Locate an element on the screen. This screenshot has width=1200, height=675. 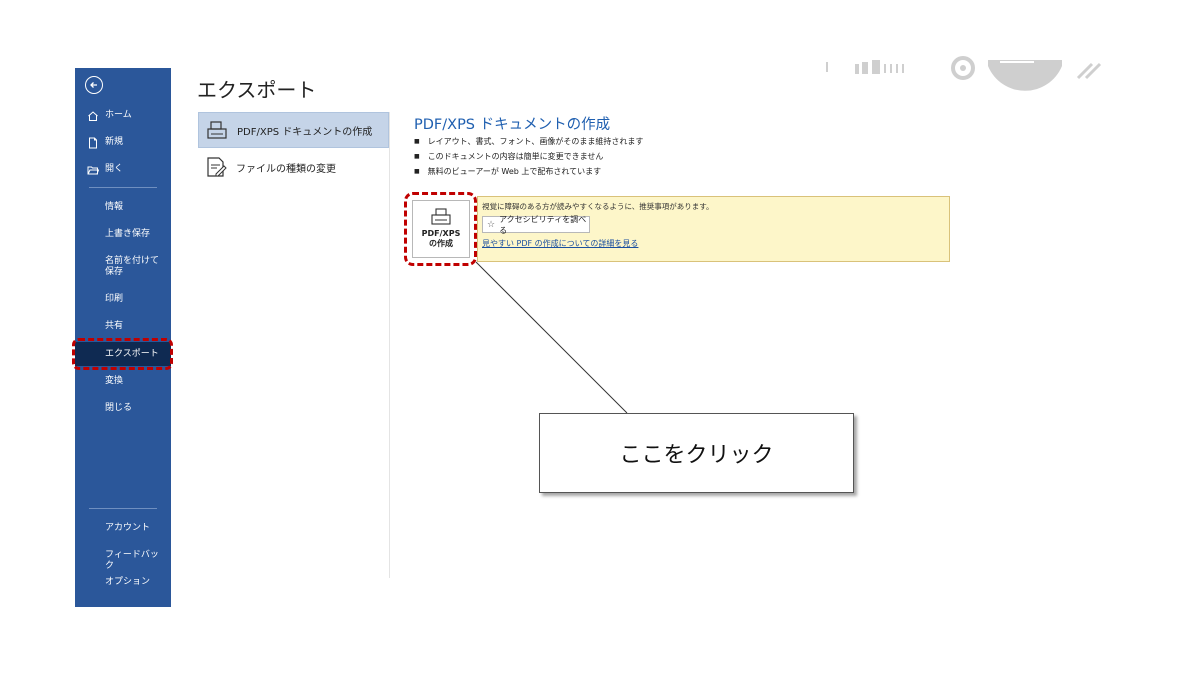
instruction-callout: ここをクリック is located at coordinates (696, 453).